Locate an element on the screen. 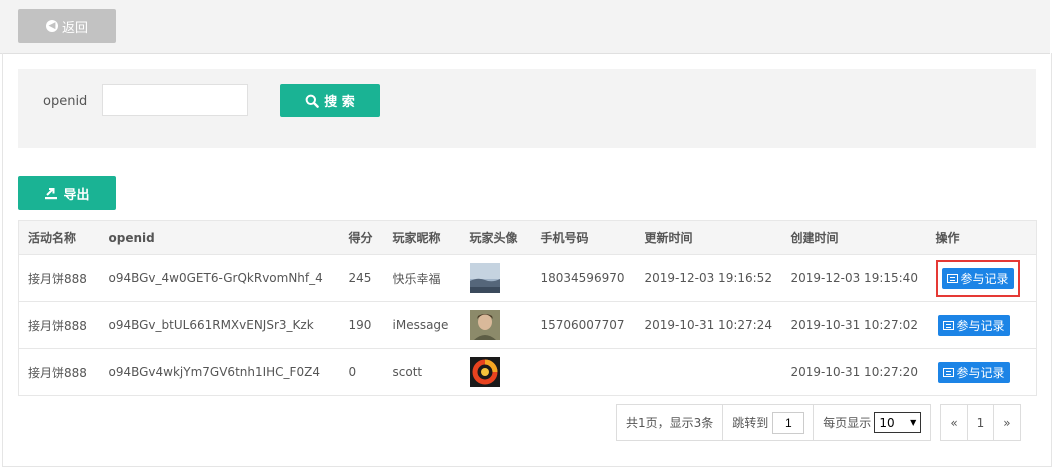  page-size: 每页显示 10 ▼ is located at coordinates (872, 422).